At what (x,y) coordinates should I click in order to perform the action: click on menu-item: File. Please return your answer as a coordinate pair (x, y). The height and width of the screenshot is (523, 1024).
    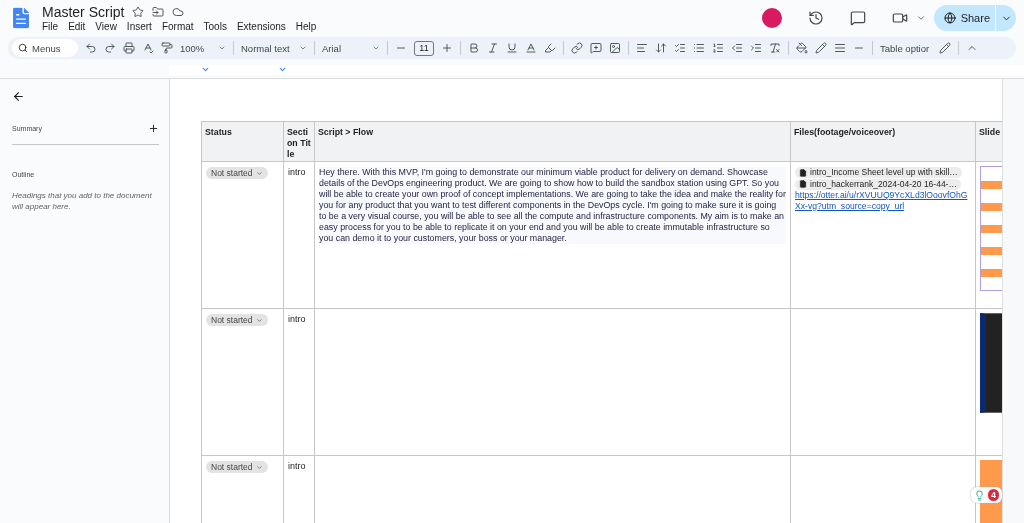
    Looking at the image, I should click on (50, 26).